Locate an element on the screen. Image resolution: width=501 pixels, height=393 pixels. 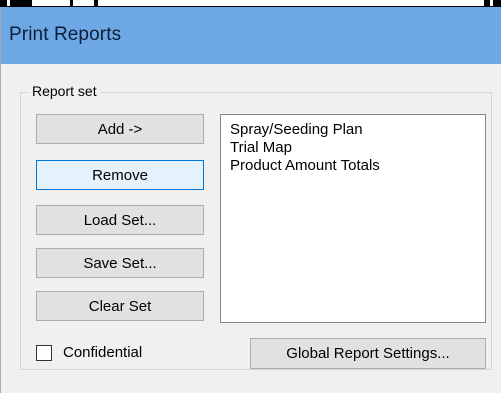
top-edge-strip is located at coordinates (250, 3).